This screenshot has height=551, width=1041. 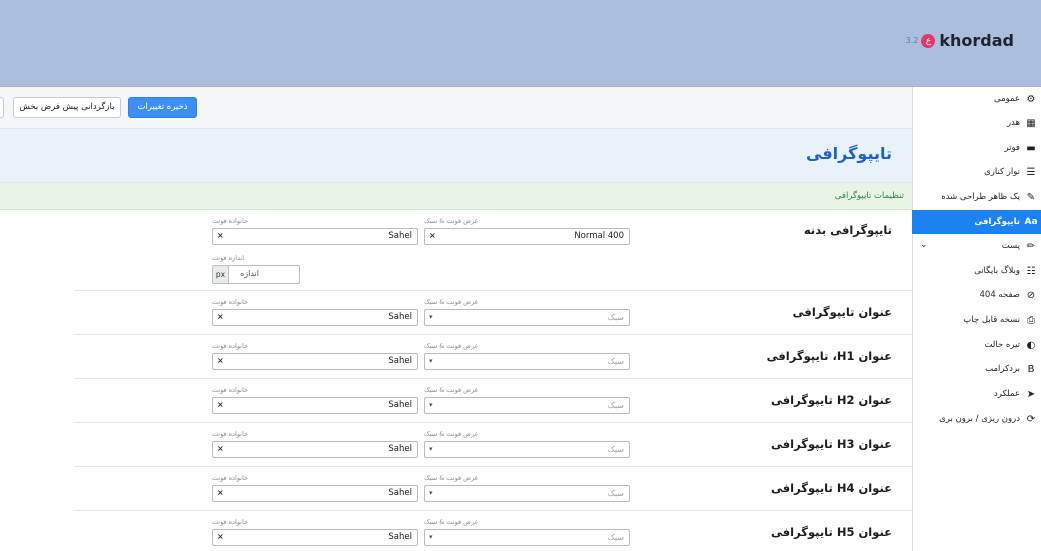 I want to click on sidebar-item-label: هدر, so click(x=1013, y=123).